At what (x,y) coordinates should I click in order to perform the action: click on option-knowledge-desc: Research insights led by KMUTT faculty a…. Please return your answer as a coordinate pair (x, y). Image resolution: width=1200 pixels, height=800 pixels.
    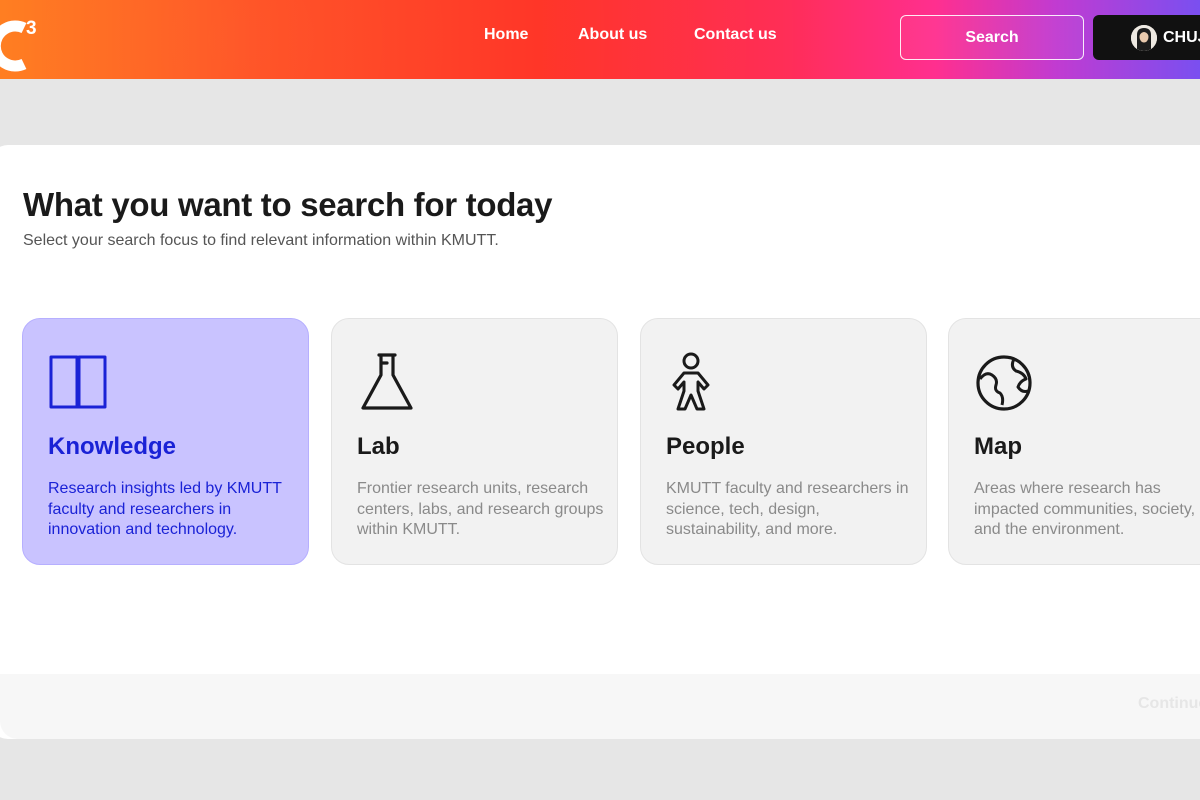
    Looking at the image, I should click on (165, 509).